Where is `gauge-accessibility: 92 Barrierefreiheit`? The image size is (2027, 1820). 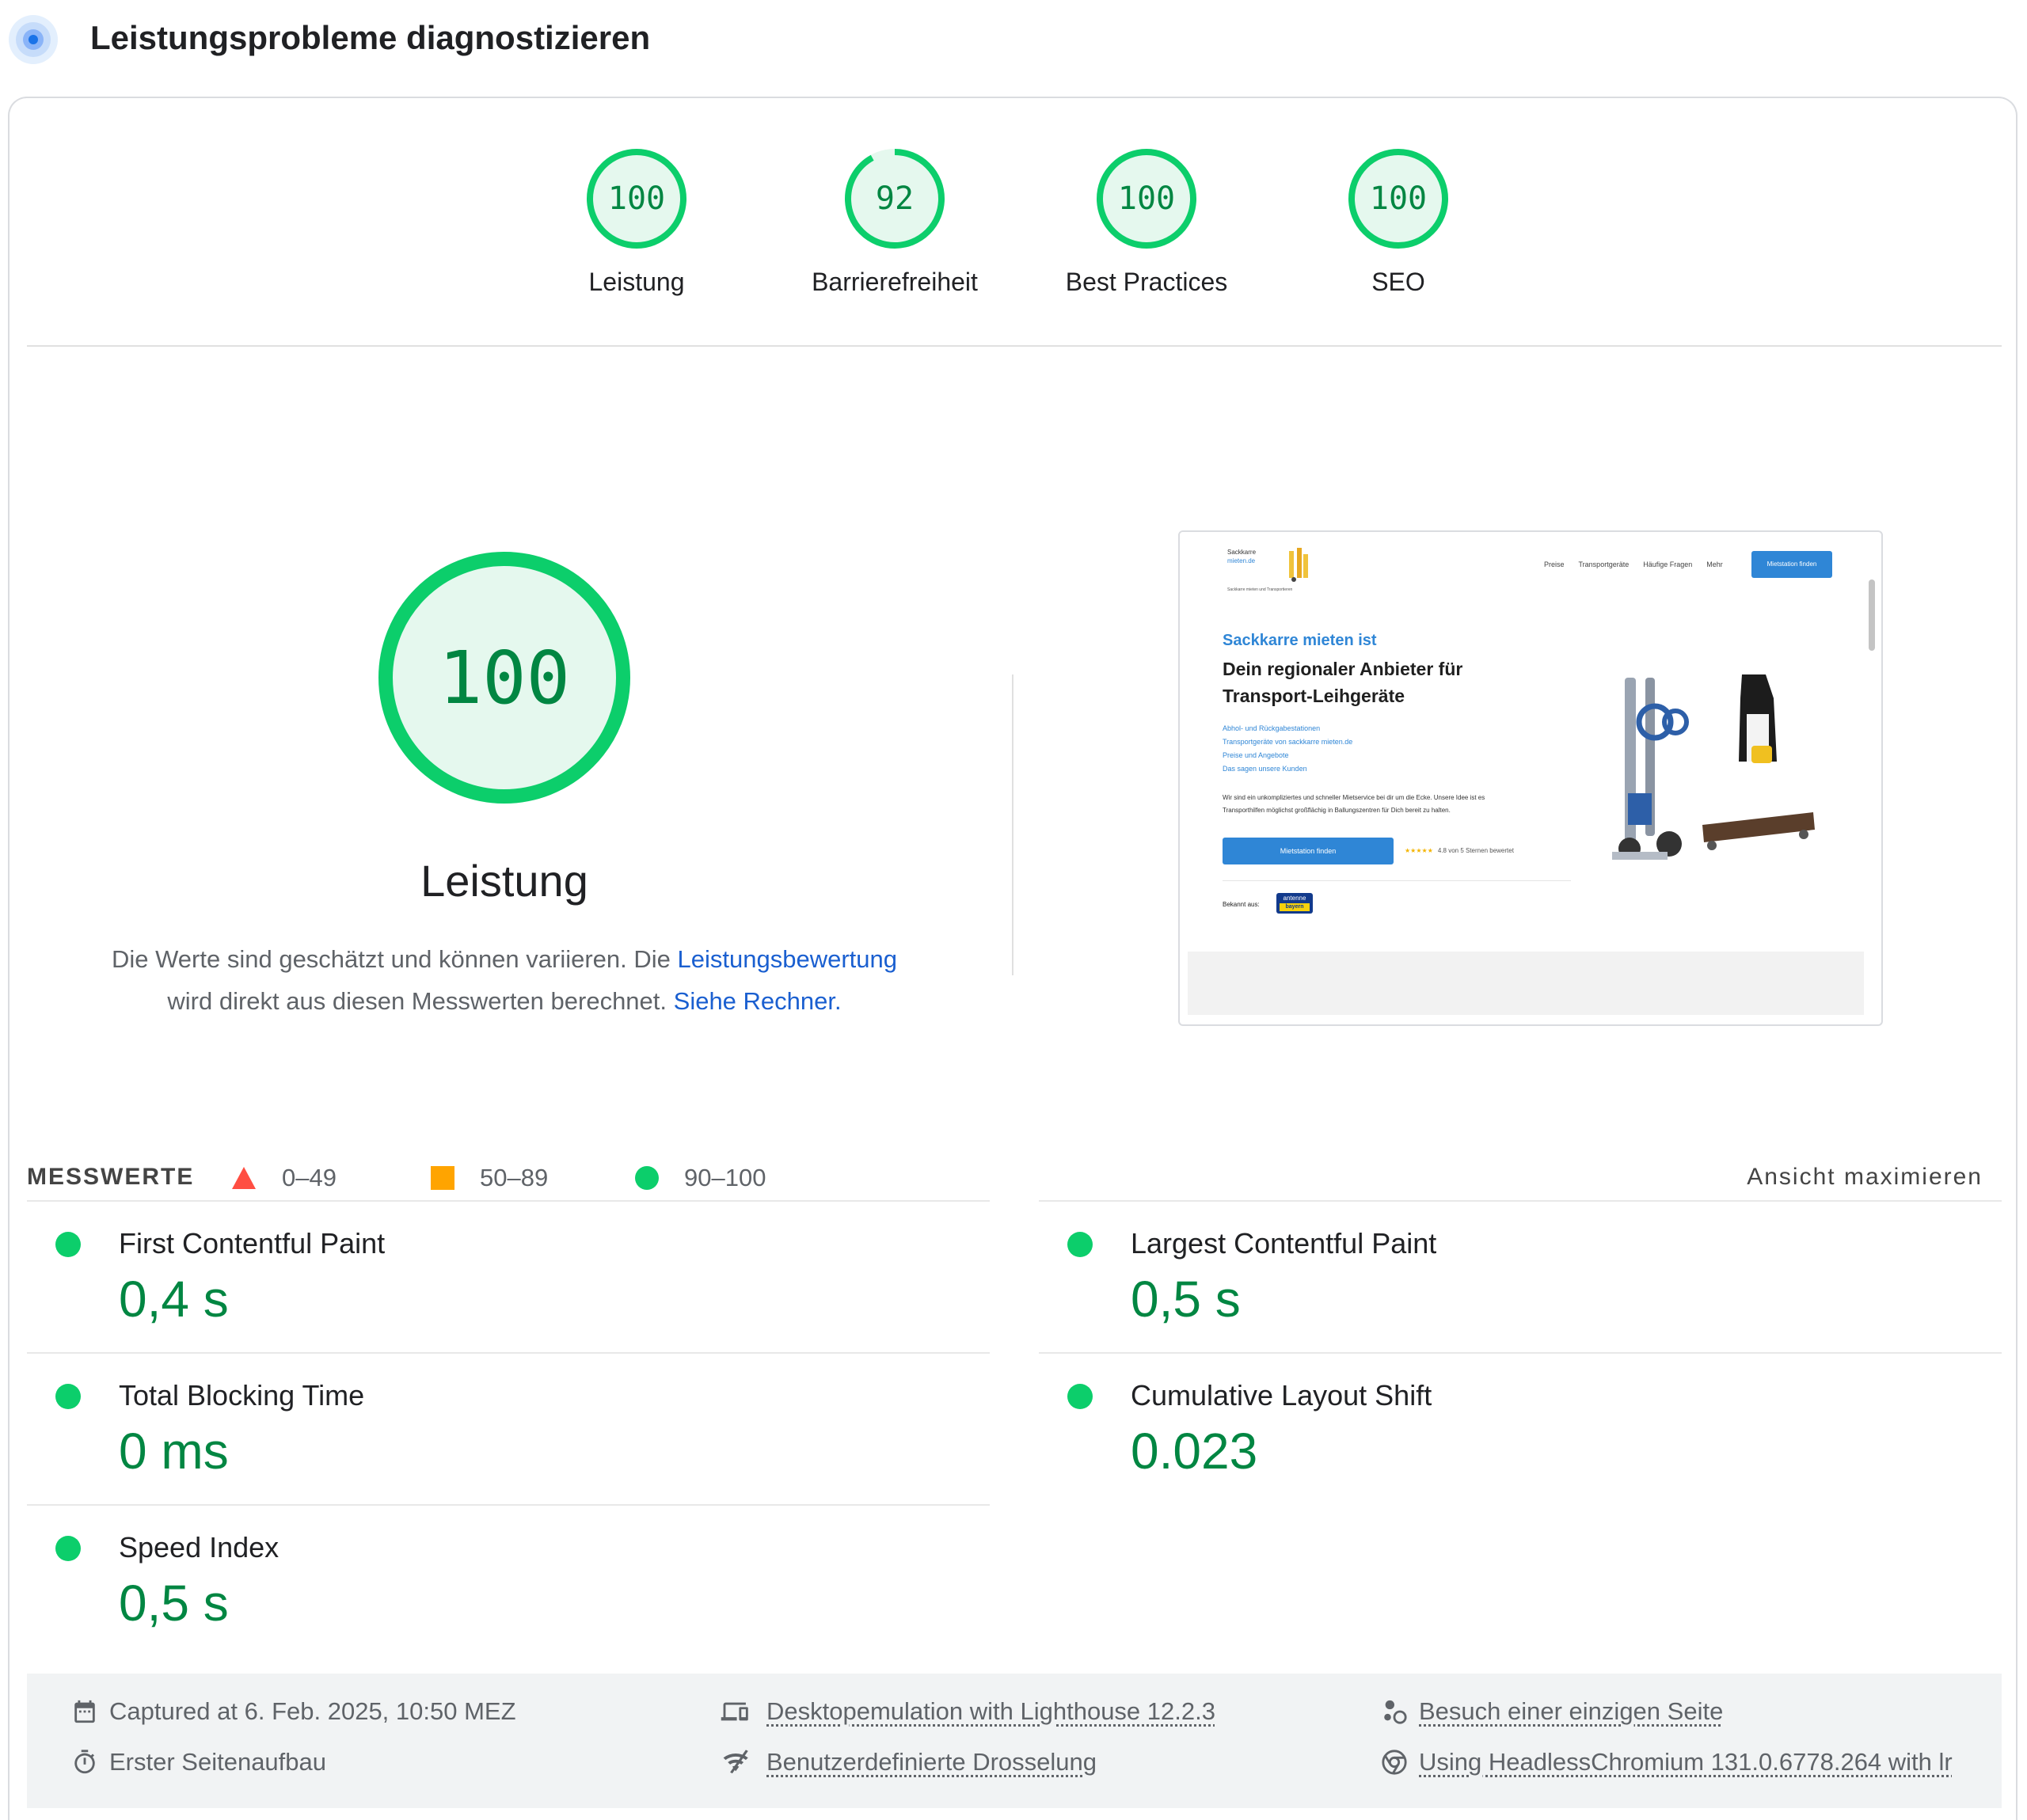
gauge-accessibility: 92 Barrierefreiheit is located at coordinates (895, 238).